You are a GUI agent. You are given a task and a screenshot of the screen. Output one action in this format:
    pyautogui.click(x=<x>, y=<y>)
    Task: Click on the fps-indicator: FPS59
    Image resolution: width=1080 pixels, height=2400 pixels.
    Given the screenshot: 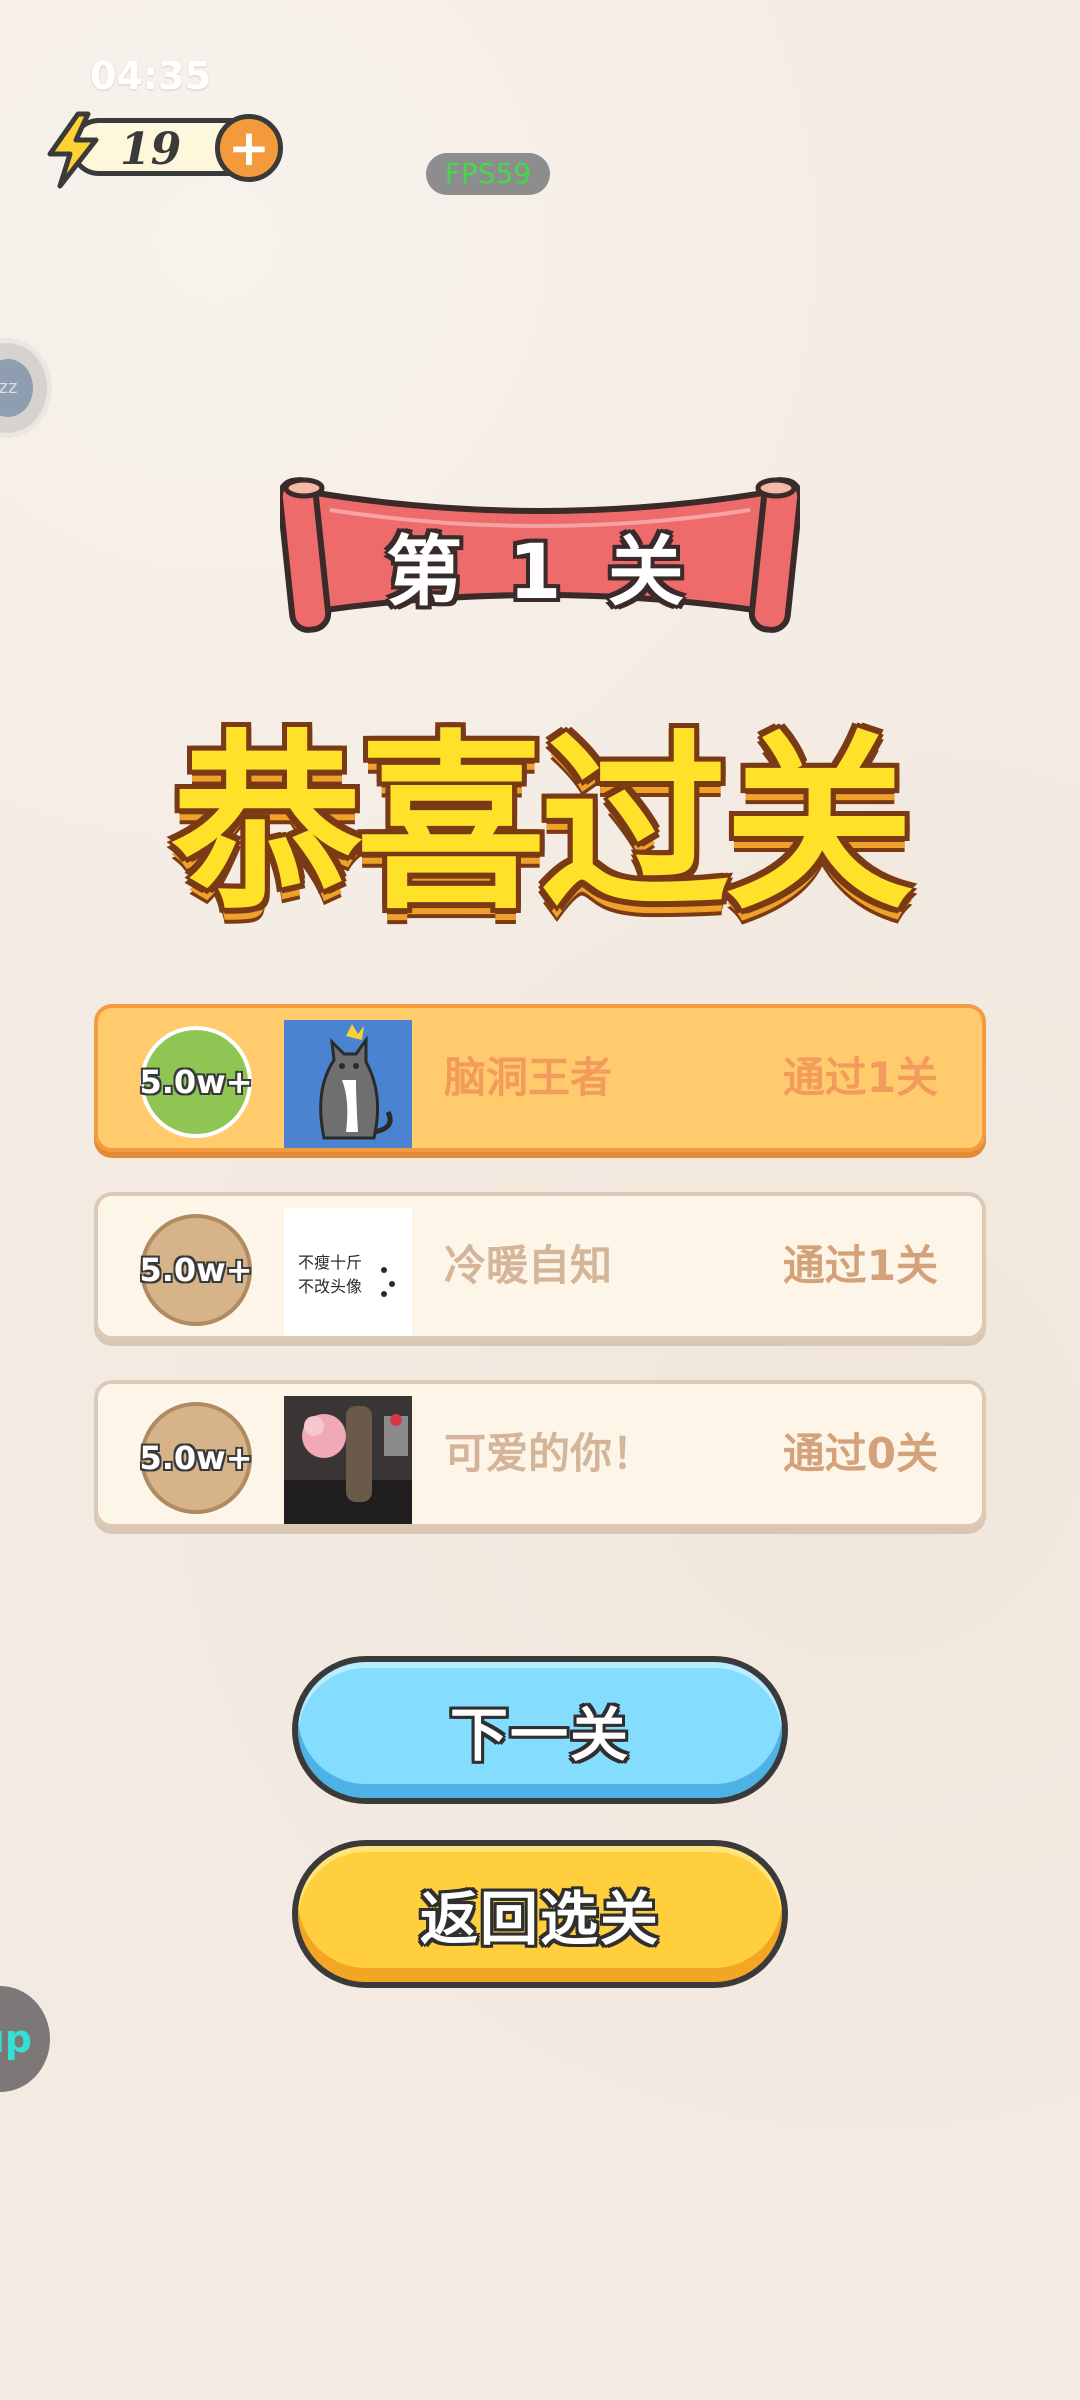 What is the action you would take?
    pyautogui.click(x=488, y=174)
    